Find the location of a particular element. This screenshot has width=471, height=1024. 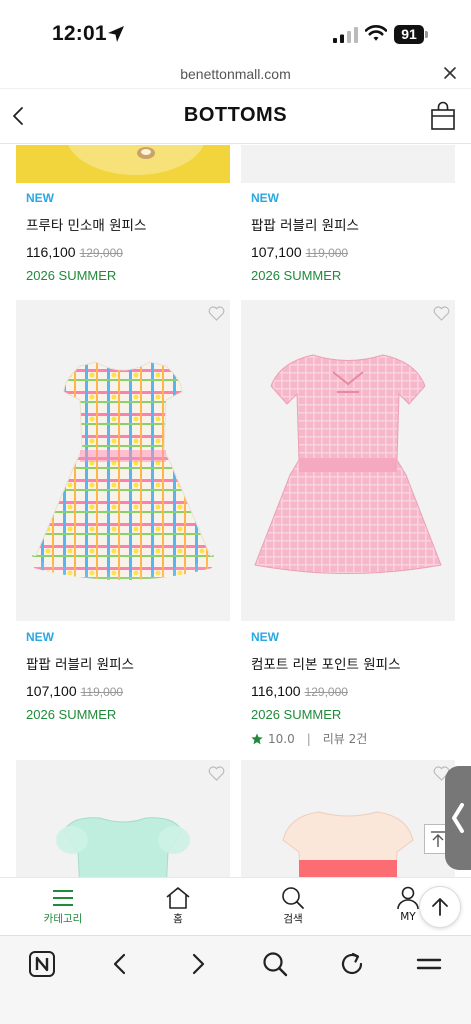

product-name: 컴포트 리본 포인트 원피스 is located at coordinates (326, 663).